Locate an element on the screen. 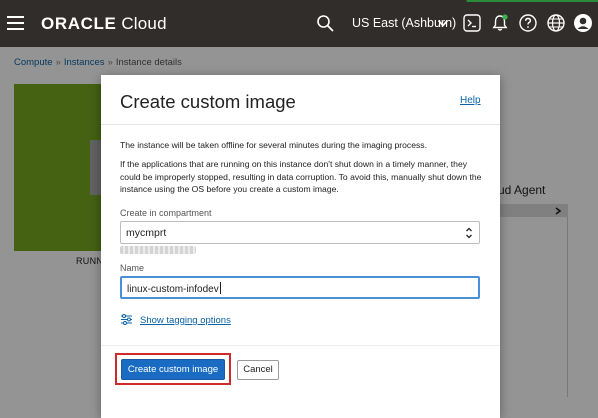 The image size is (598, 418). name-input-text: linux-custom-infodev is located at coordinates (173, 289).